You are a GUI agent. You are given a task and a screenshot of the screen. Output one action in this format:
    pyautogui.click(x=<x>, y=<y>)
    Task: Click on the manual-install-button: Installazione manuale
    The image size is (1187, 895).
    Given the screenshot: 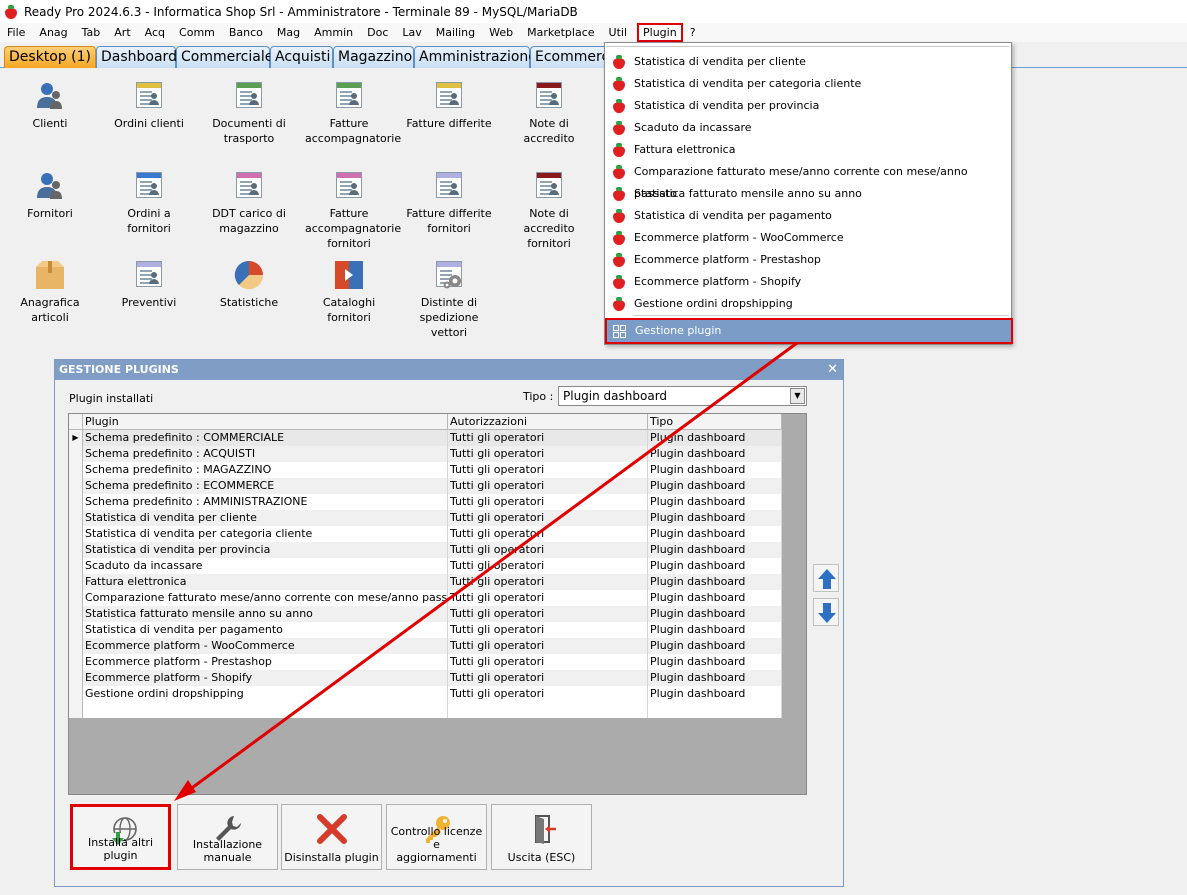 What is the action you would take?
    pyautogui.click(x=227, y=837)
    